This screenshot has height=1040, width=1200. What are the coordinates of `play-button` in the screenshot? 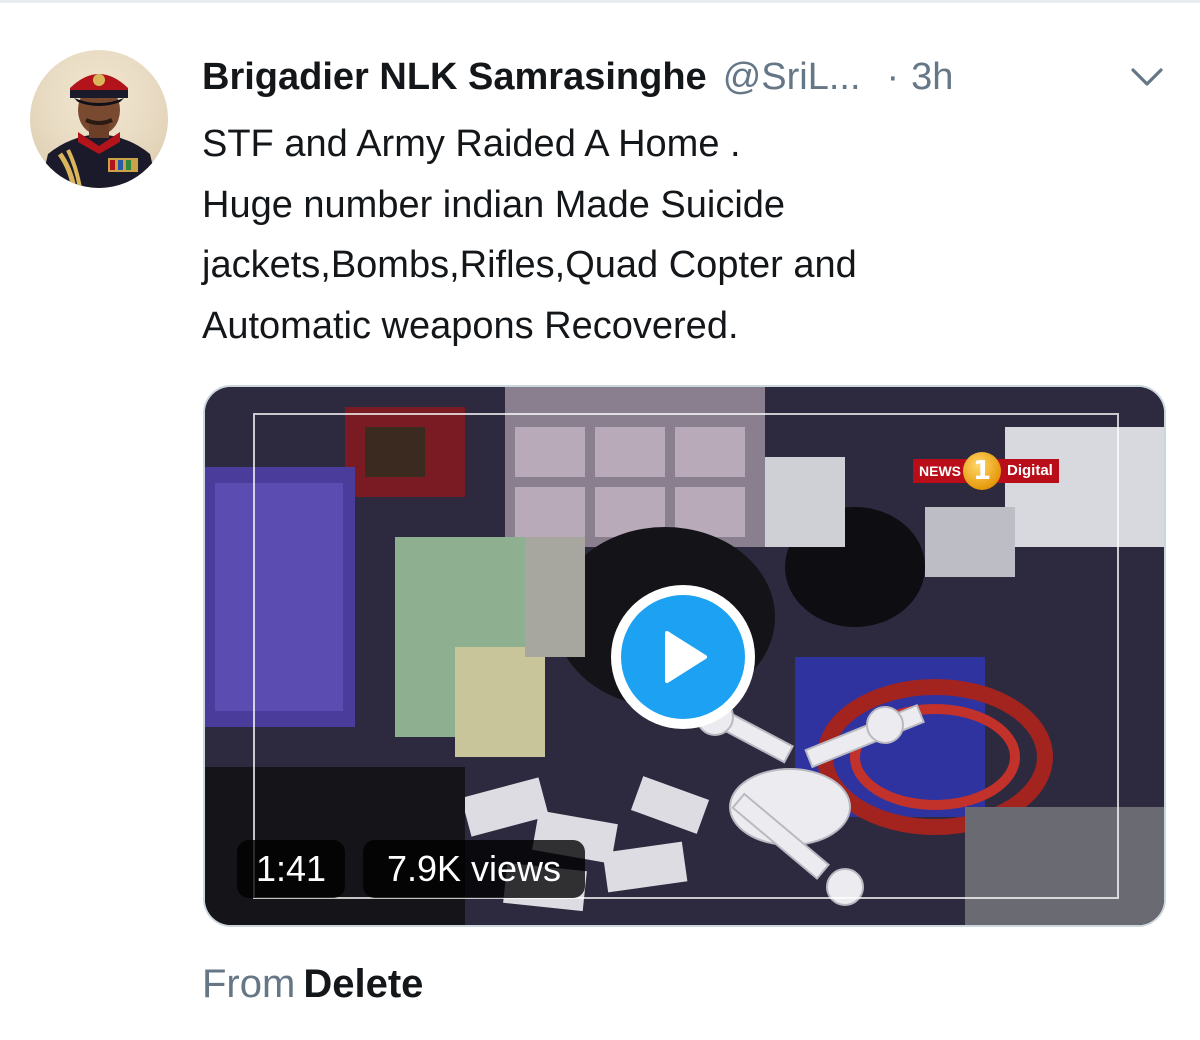 It's located at (683, 657).